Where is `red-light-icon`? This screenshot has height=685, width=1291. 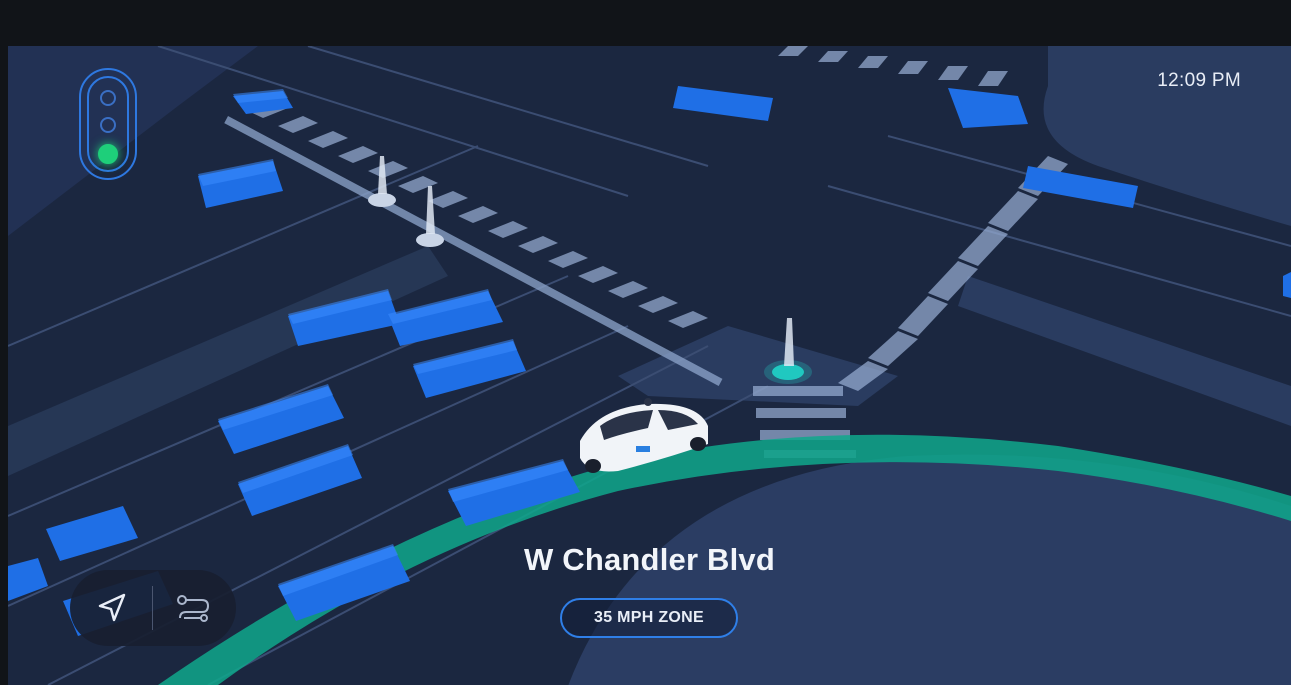 red-light-icon is located at coordinates (108, 98).